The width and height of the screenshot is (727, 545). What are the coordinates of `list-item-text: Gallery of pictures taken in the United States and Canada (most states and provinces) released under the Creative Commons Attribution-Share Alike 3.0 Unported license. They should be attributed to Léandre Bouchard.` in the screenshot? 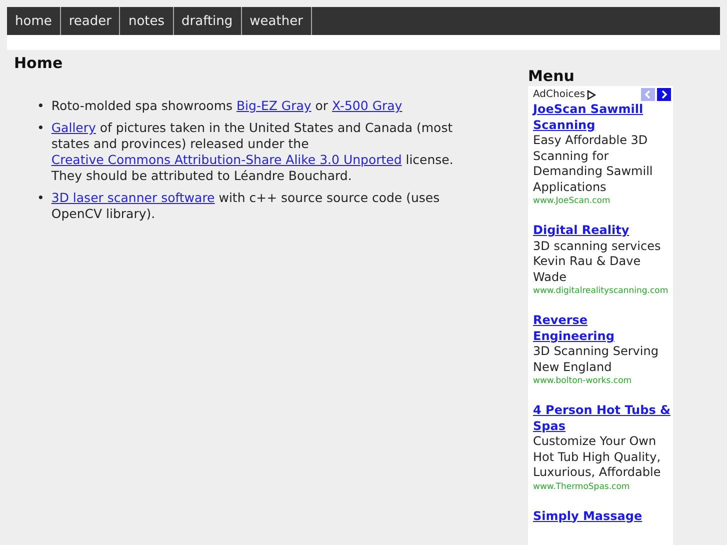 It's located at (252, 152).